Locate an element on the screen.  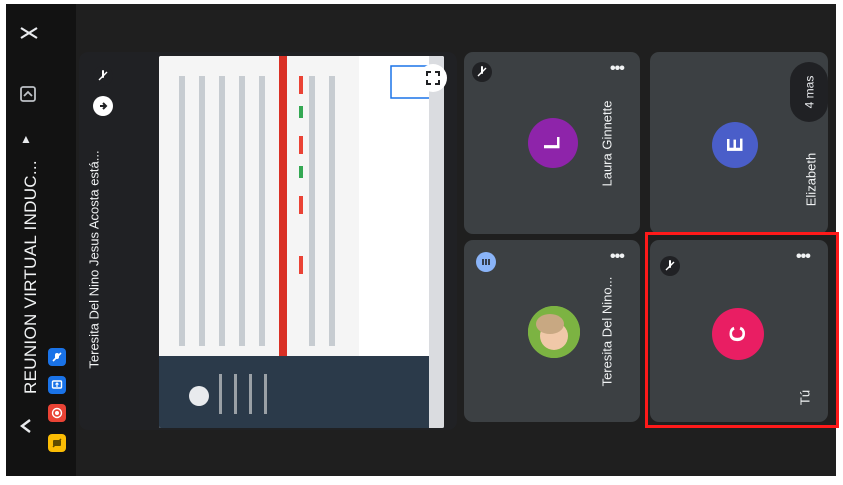
screen-share-icon is located at coordinates (57, 385).